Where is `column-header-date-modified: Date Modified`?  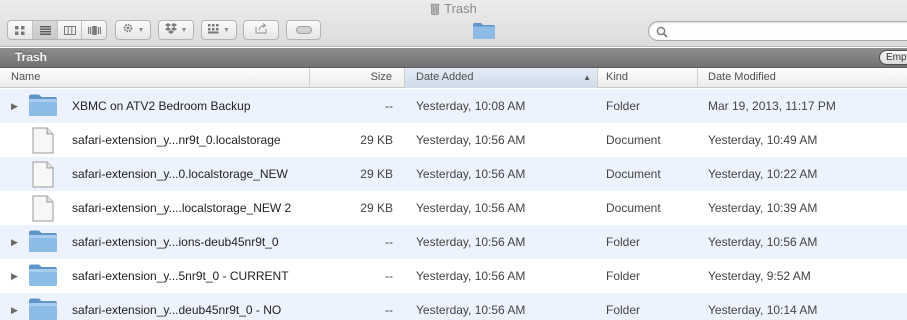
column-header-date-modified: Date Modified is located at coordinates (802, 78).